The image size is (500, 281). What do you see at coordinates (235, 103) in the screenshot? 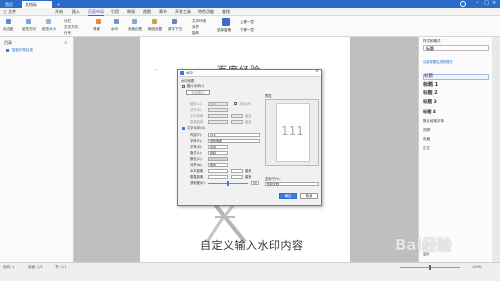
I see `washout-checkbox` at bounding box center [235, 103].